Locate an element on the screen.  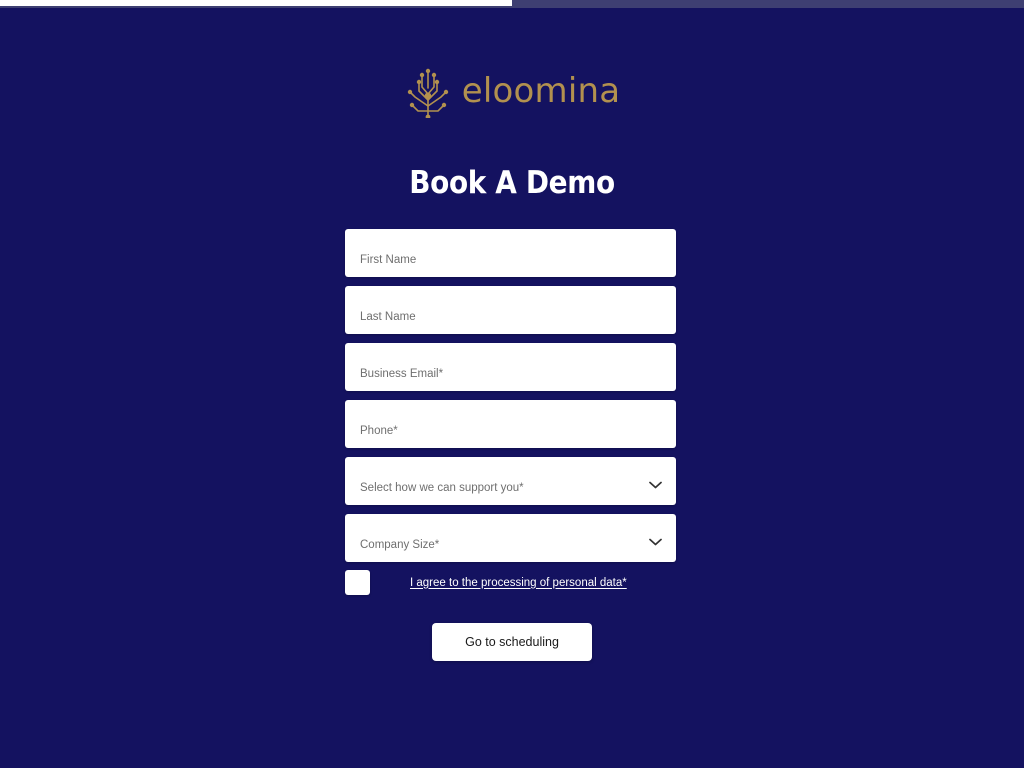
input-business-email is located at coordinates (510, 374).